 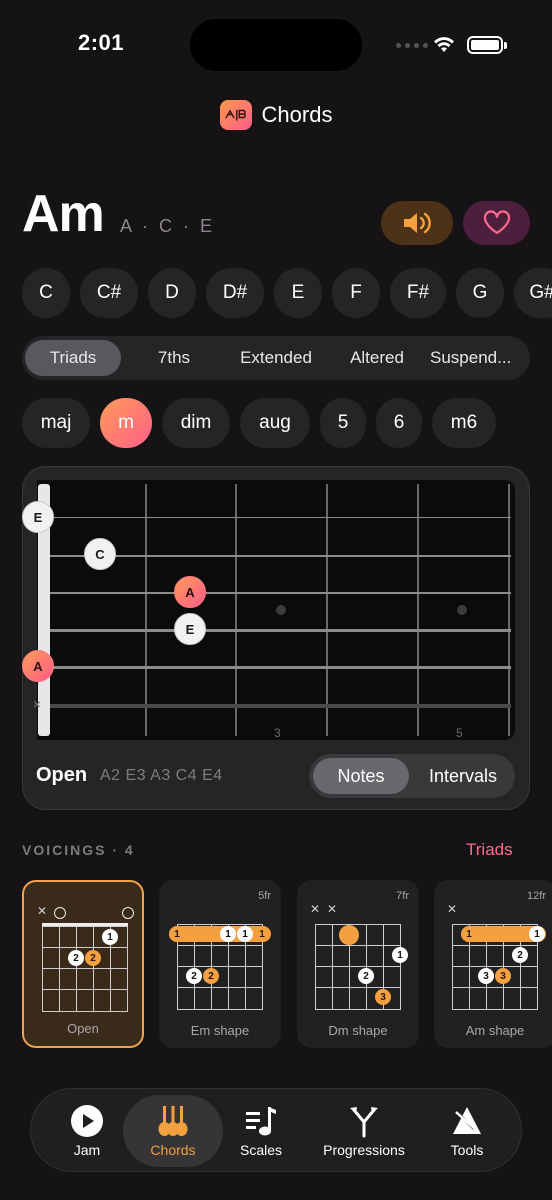 I want to click on tab-label: Scales, so click(x=261, y=1150).